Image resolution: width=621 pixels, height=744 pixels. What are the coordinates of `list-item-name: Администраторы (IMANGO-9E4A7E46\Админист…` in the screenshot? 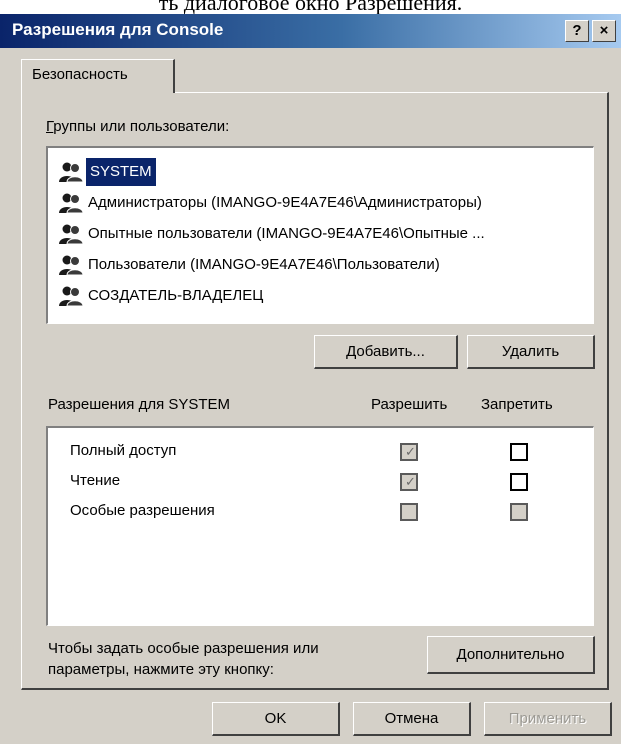 It's located at (285, 202).